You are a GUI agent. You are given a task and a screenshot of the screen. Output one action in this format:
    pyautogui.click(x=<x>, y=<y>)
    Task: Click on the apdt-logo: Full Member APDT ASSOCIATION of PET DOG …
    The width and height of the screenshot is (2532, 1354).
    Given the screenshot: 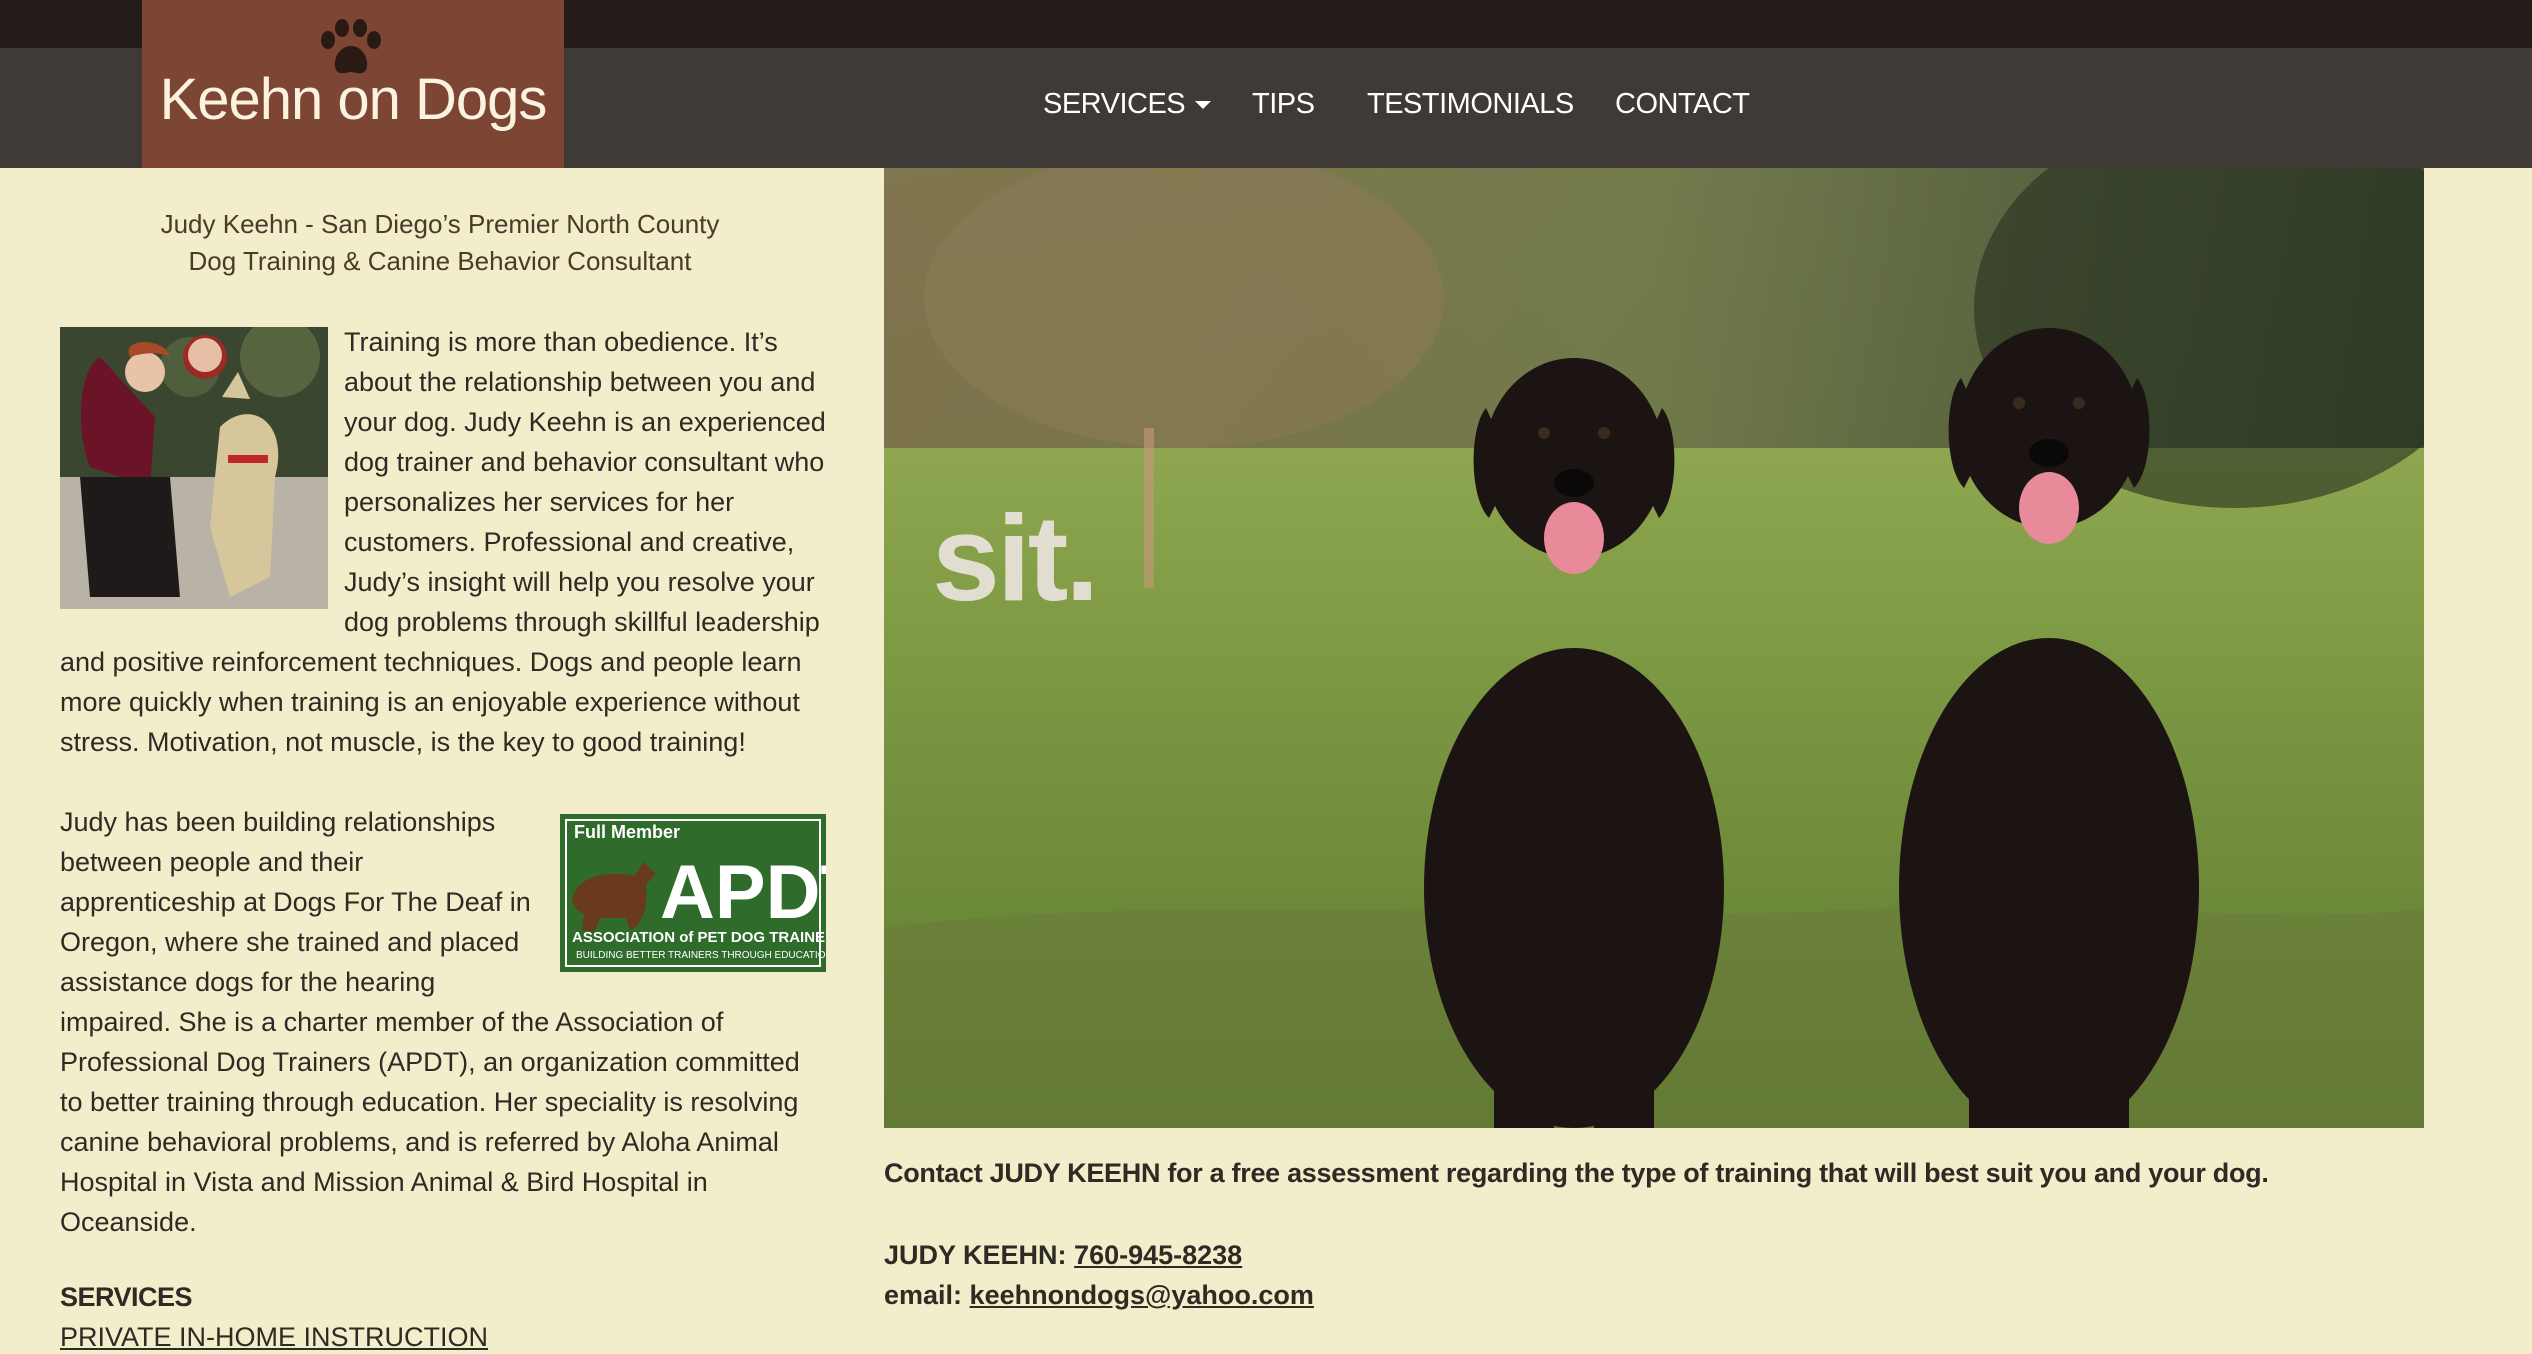 What is the action you would take?
    pyautogui.click(x=713, y=893)
    